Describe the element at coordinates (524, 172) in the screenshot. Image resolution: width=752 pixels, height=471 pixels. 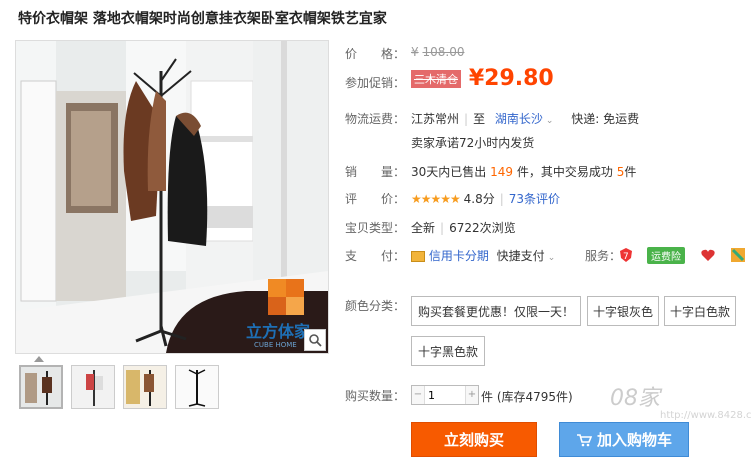
I see `sales-info: 30天内已售出 149 件，其中交易成功 5件` at that location.